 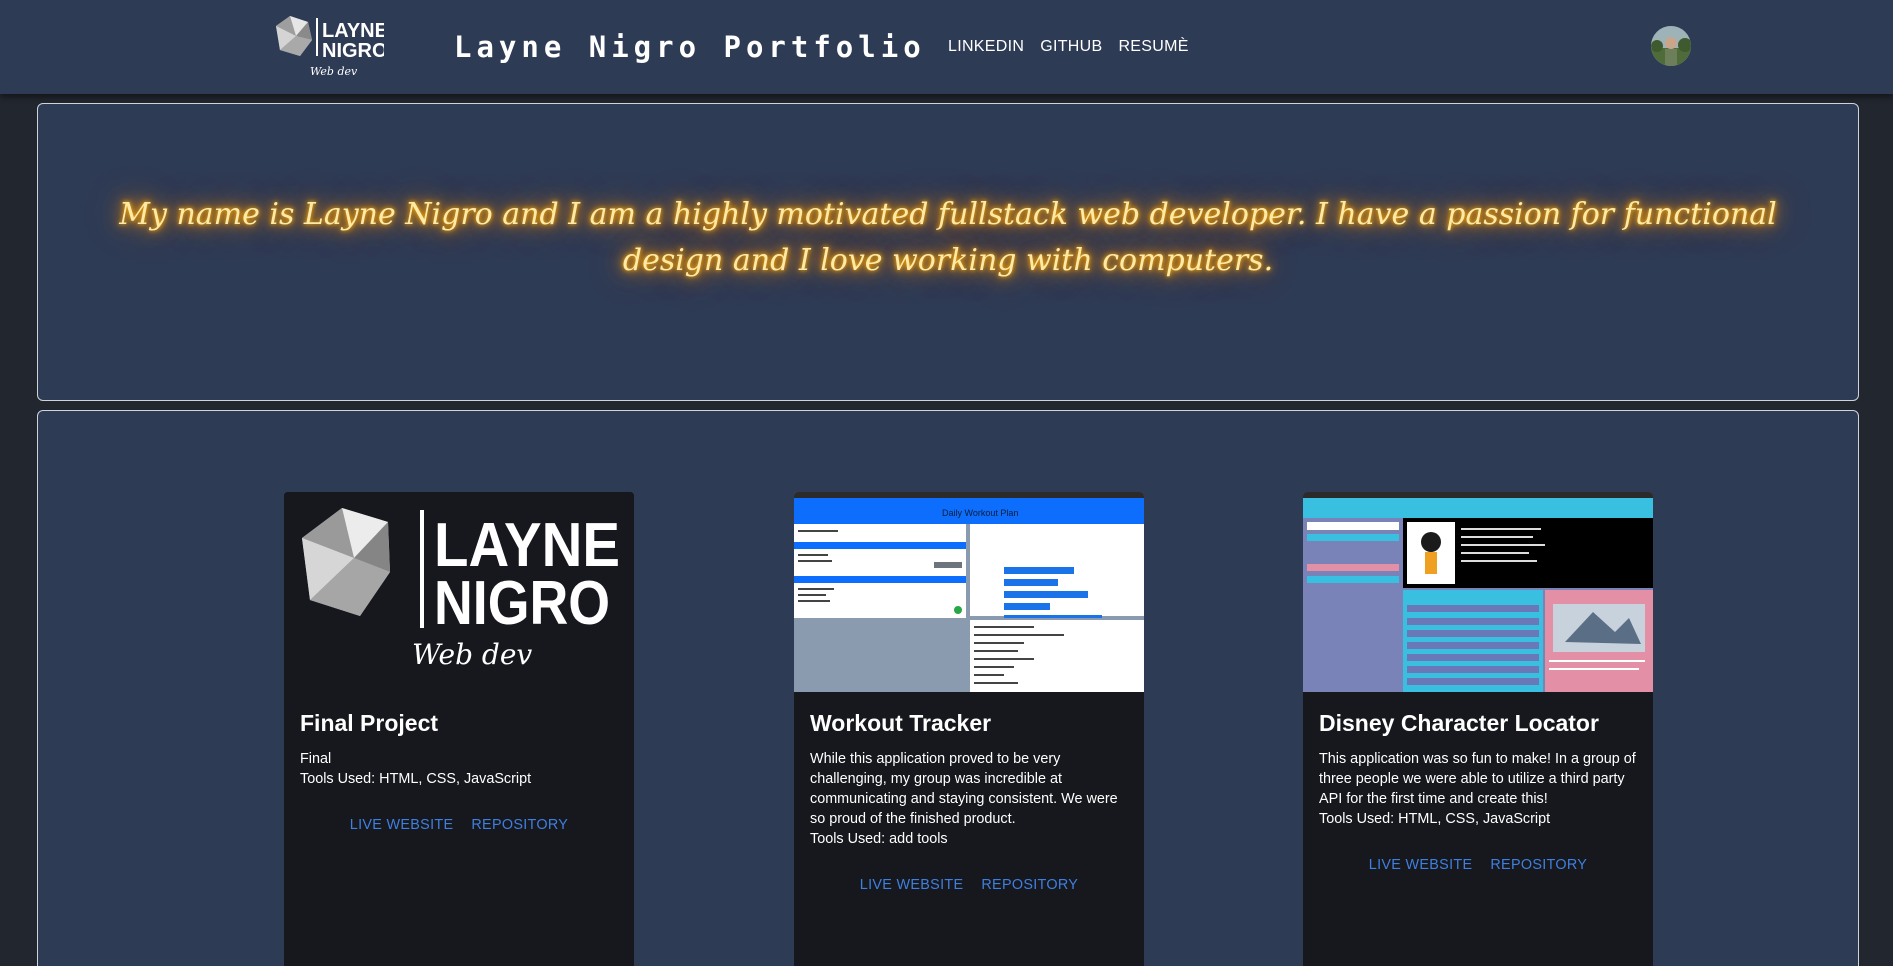 What do you see at coordinates (472, 654) in the screenshot?
I see `thumb-logo-subtitle: Web dev` at bounding box center [472, 654].